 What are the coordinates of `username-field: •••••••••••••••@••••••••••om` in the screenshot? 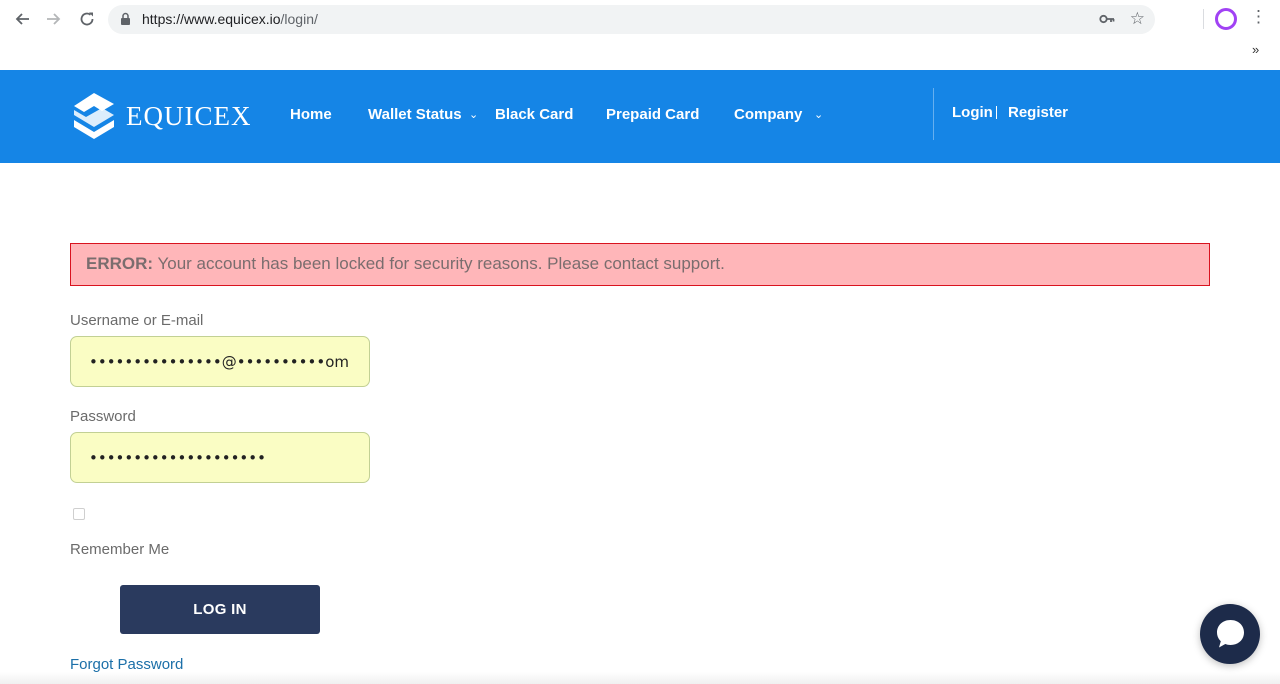 It's located at (220, 361).